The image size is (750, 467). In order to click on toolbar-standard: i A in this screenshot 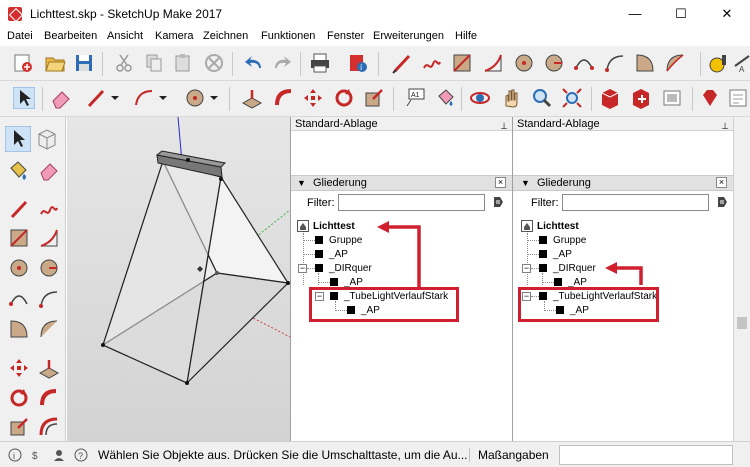, I will do `click(375, 63)`.